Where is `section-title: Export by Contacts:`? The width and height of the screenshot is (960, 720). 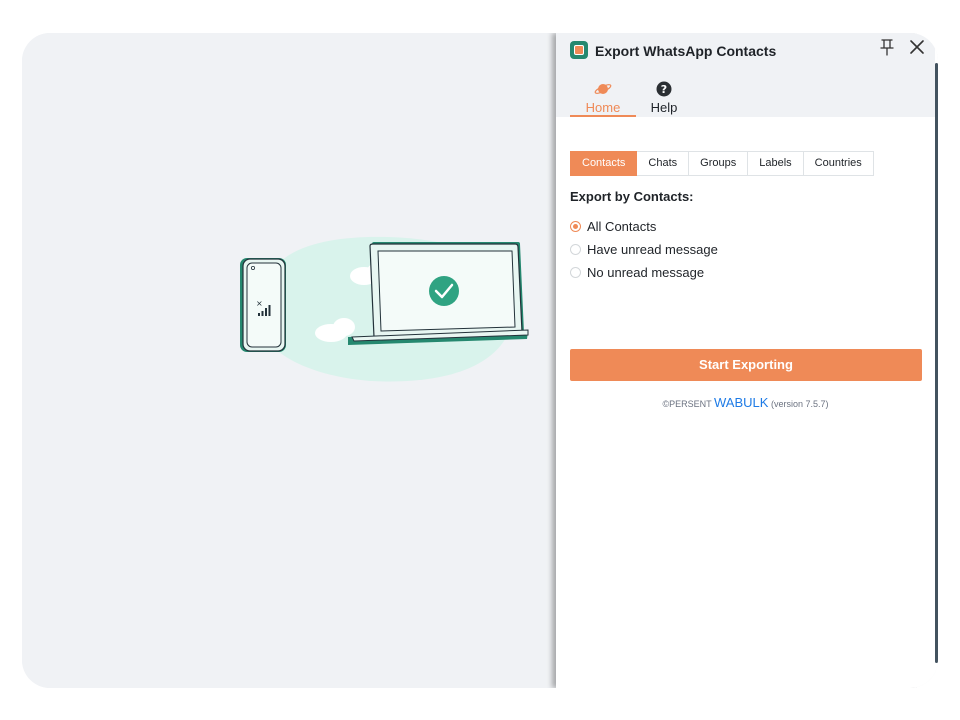
section-title: Export by Contacts: is located at coordinates (632, 196).